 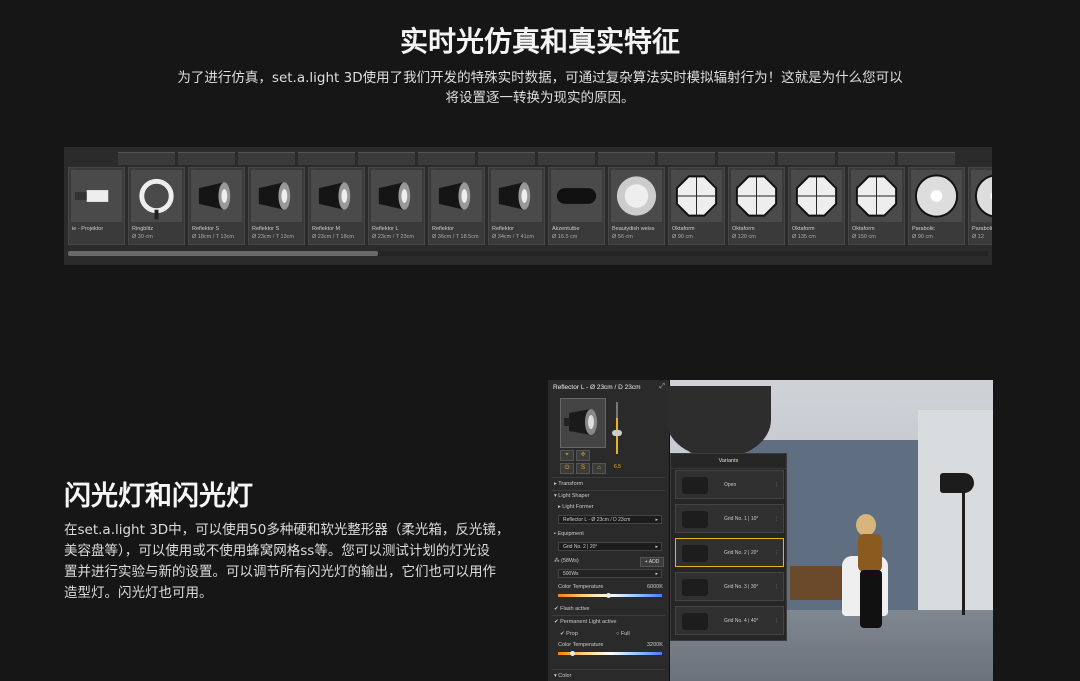 What do you see at coordinates (567, 455) in the screenshot?
I see `target-icon: ⌖` at bounding box center [567, 455].